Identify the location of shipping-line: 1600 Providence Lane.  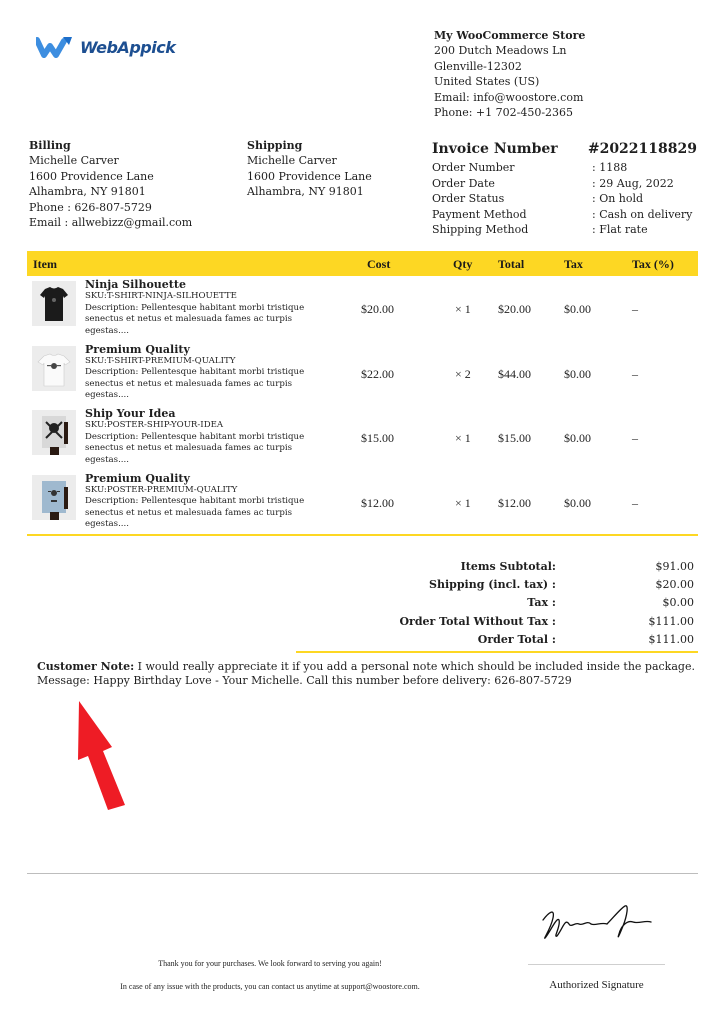
(309, 176).